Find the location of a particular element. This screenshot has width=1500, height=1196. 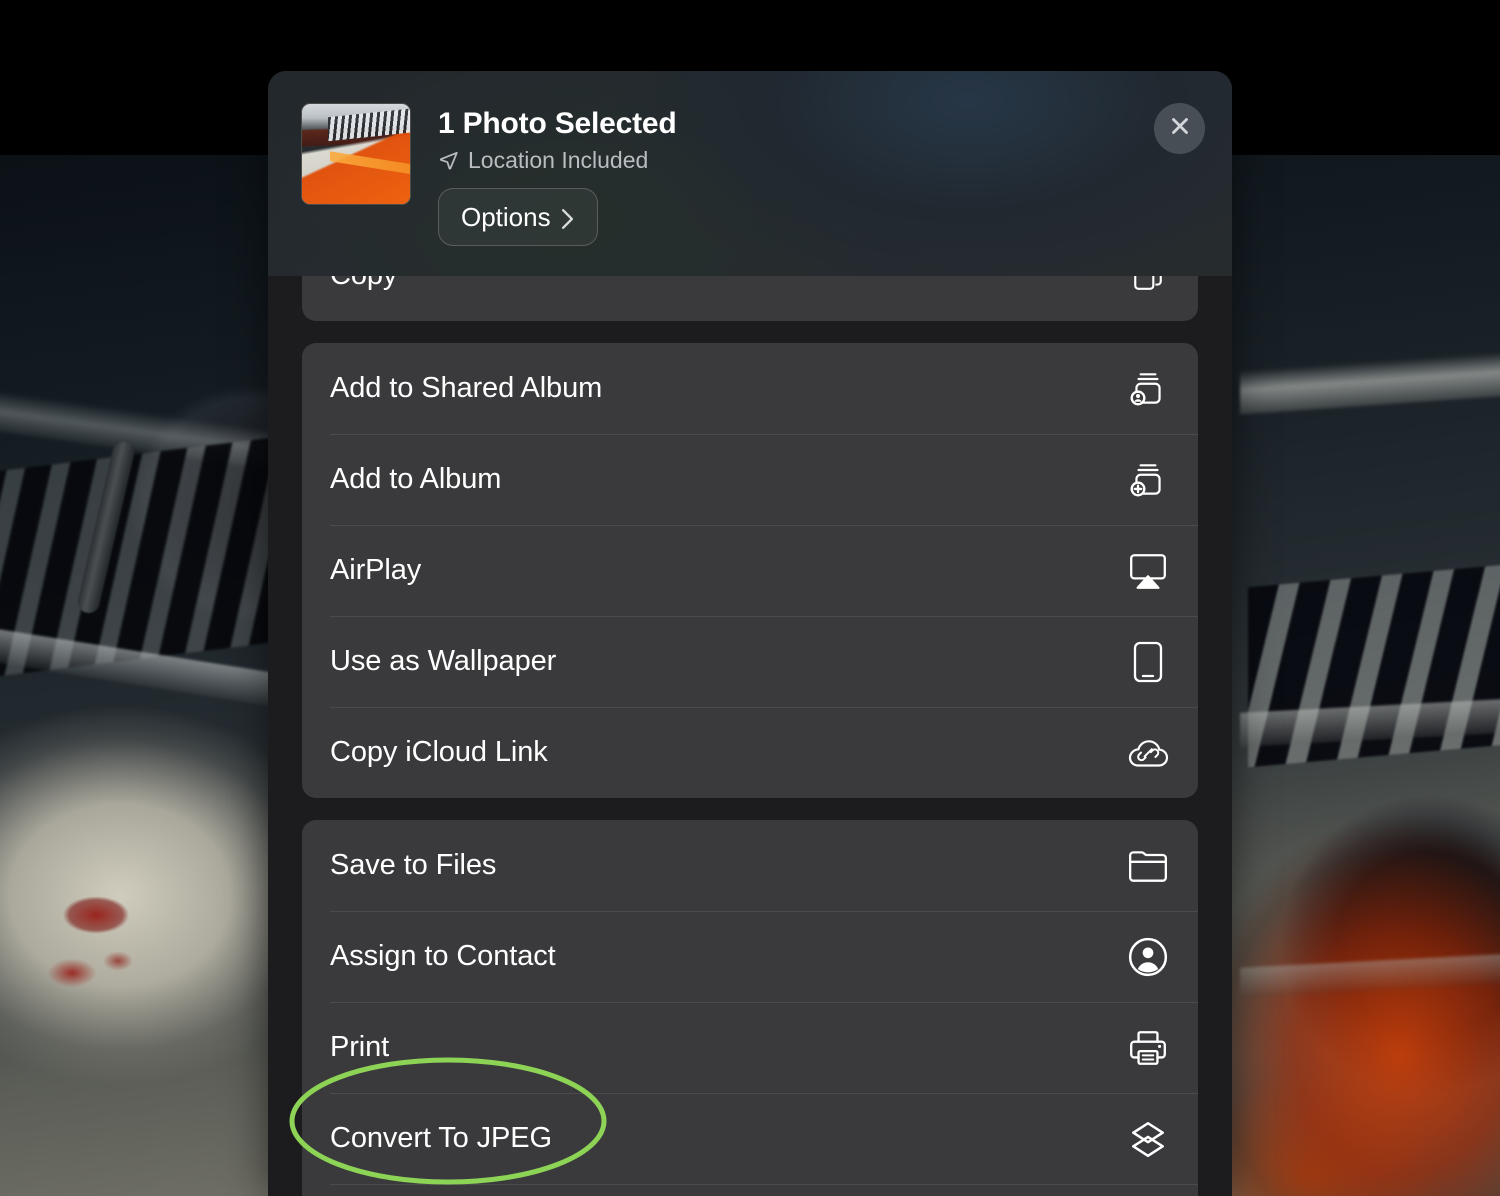

list-item-label: Copy iCloud Link is located at coordinates (439, 752).